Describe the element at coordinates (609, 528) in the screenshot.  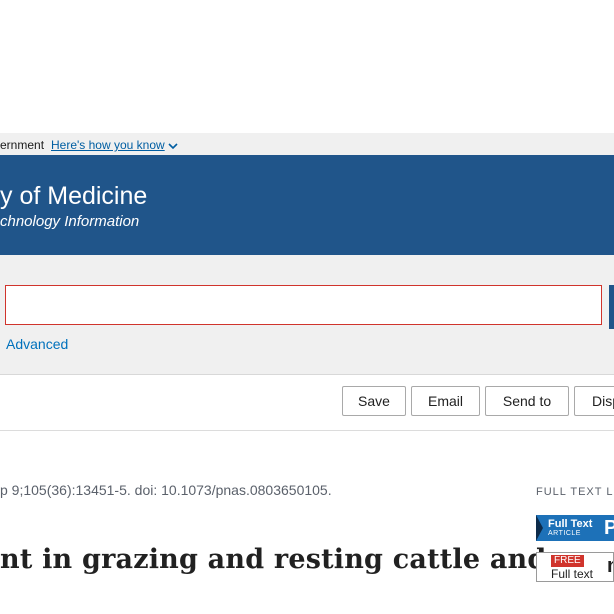
I see `pnas-logo: P` at that location.